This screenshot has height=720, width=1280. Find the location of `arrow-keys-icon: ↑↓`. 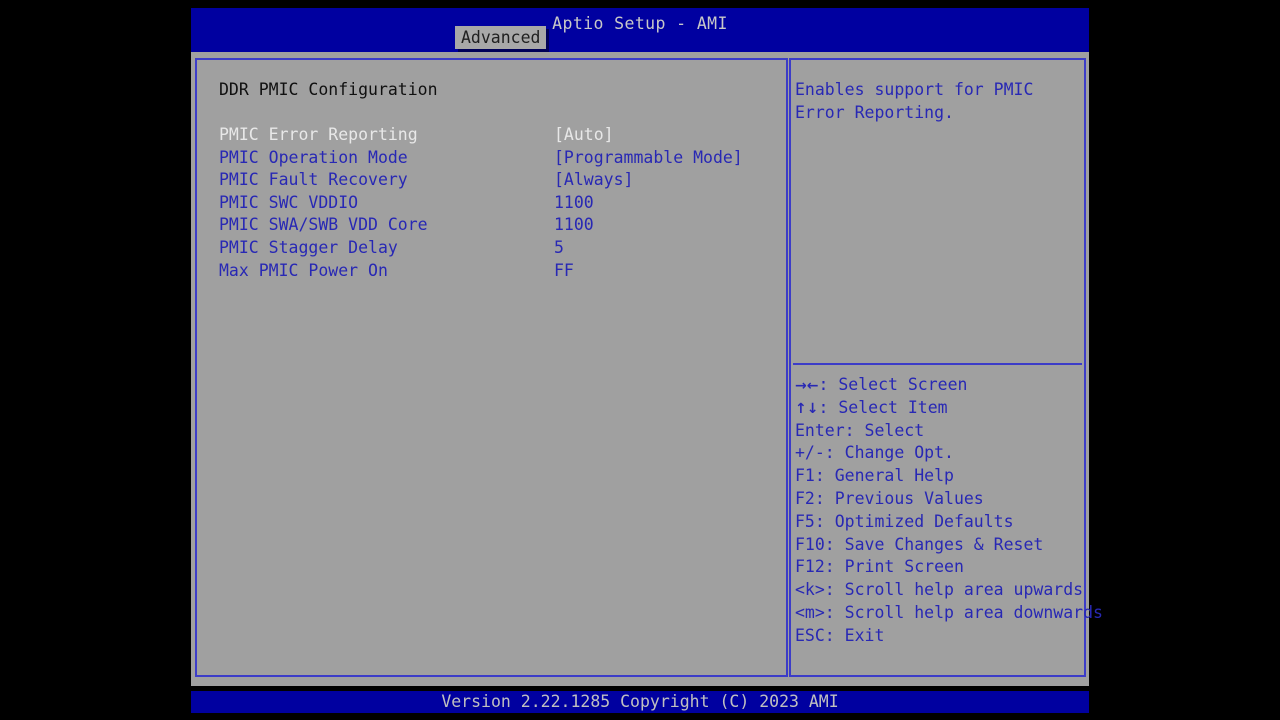

arrow-keys-icon: ↑↓ is located at coordinates (807, 408).